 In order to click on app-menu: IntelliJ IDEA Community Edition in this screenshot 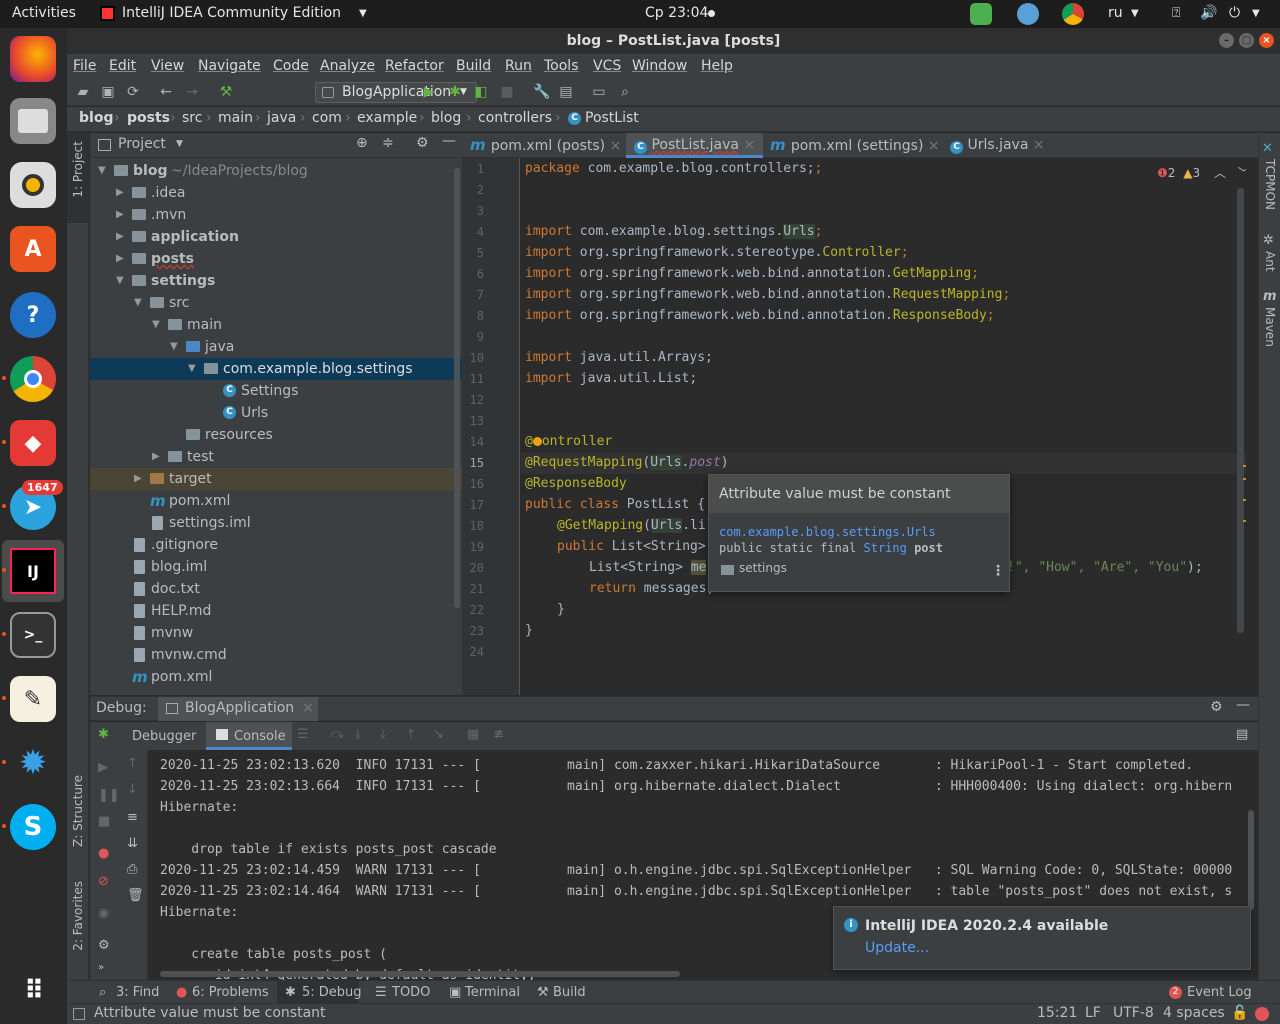, I will do `click(231, 13)`.